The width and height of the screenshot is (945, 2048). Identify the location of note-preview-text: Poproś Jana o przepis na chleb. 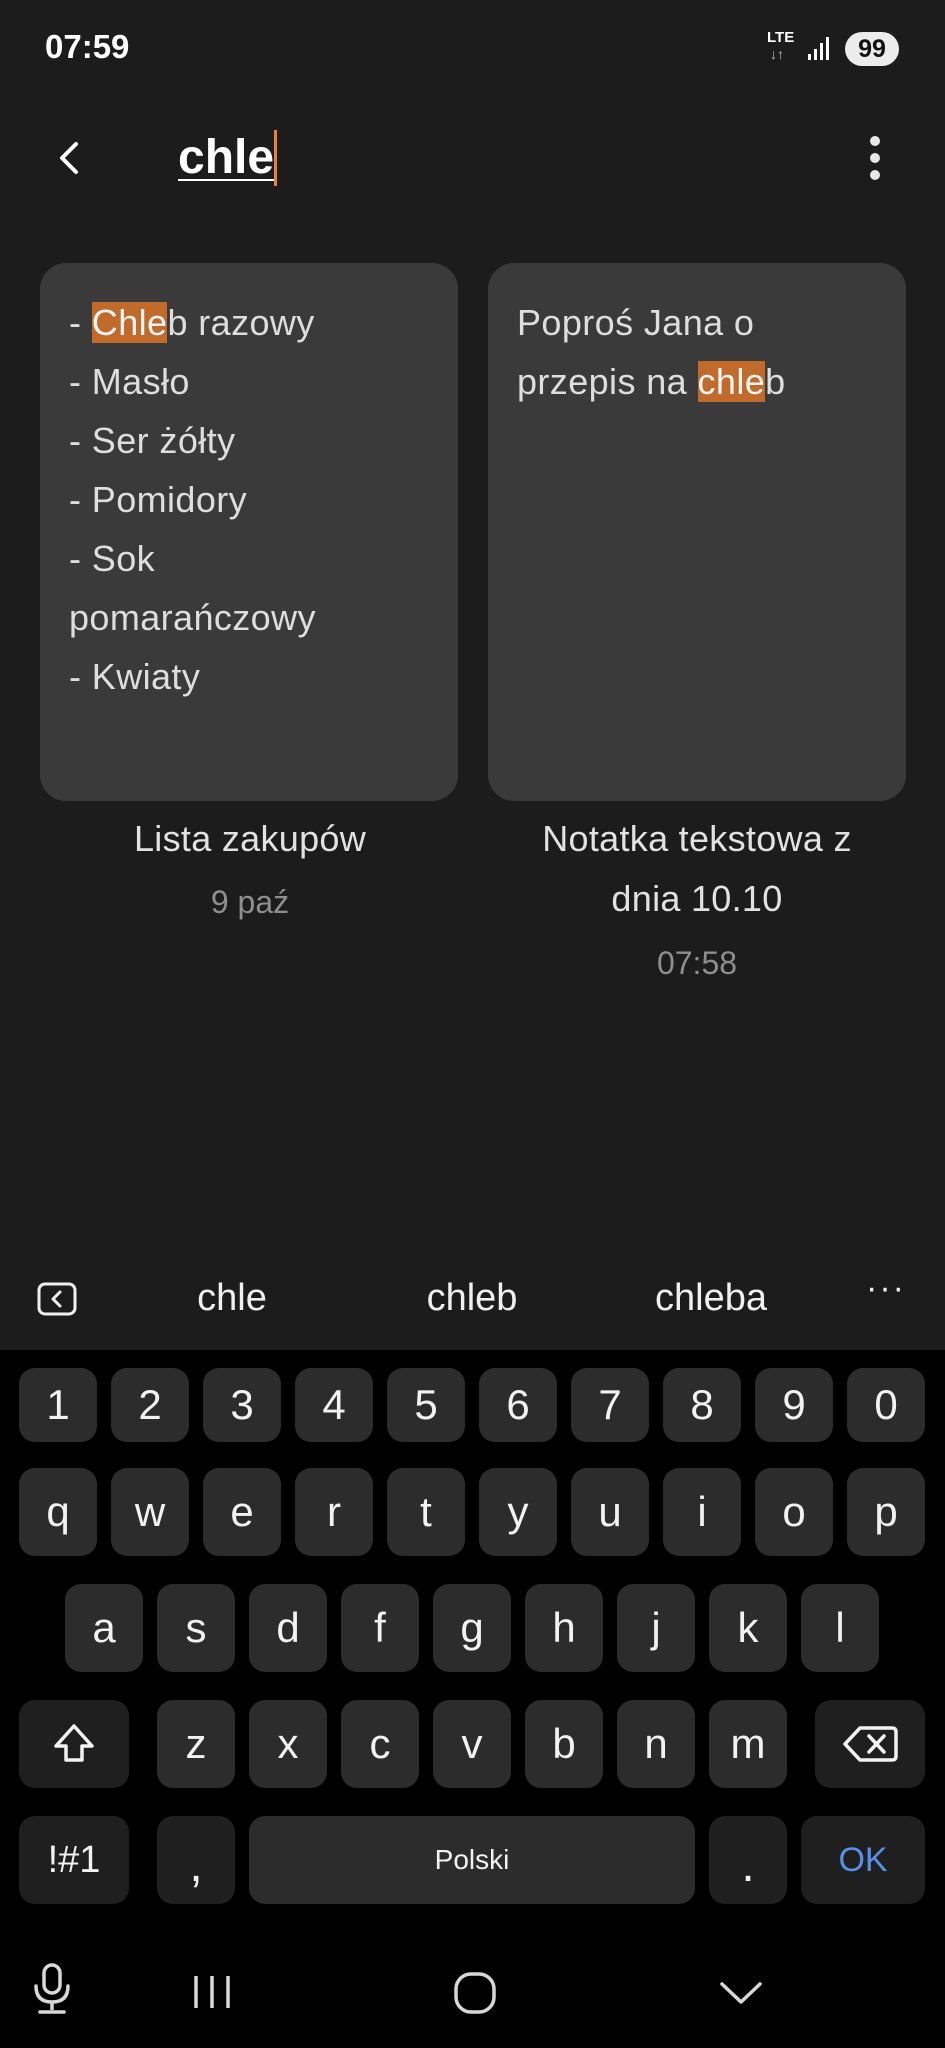
(699, 352).